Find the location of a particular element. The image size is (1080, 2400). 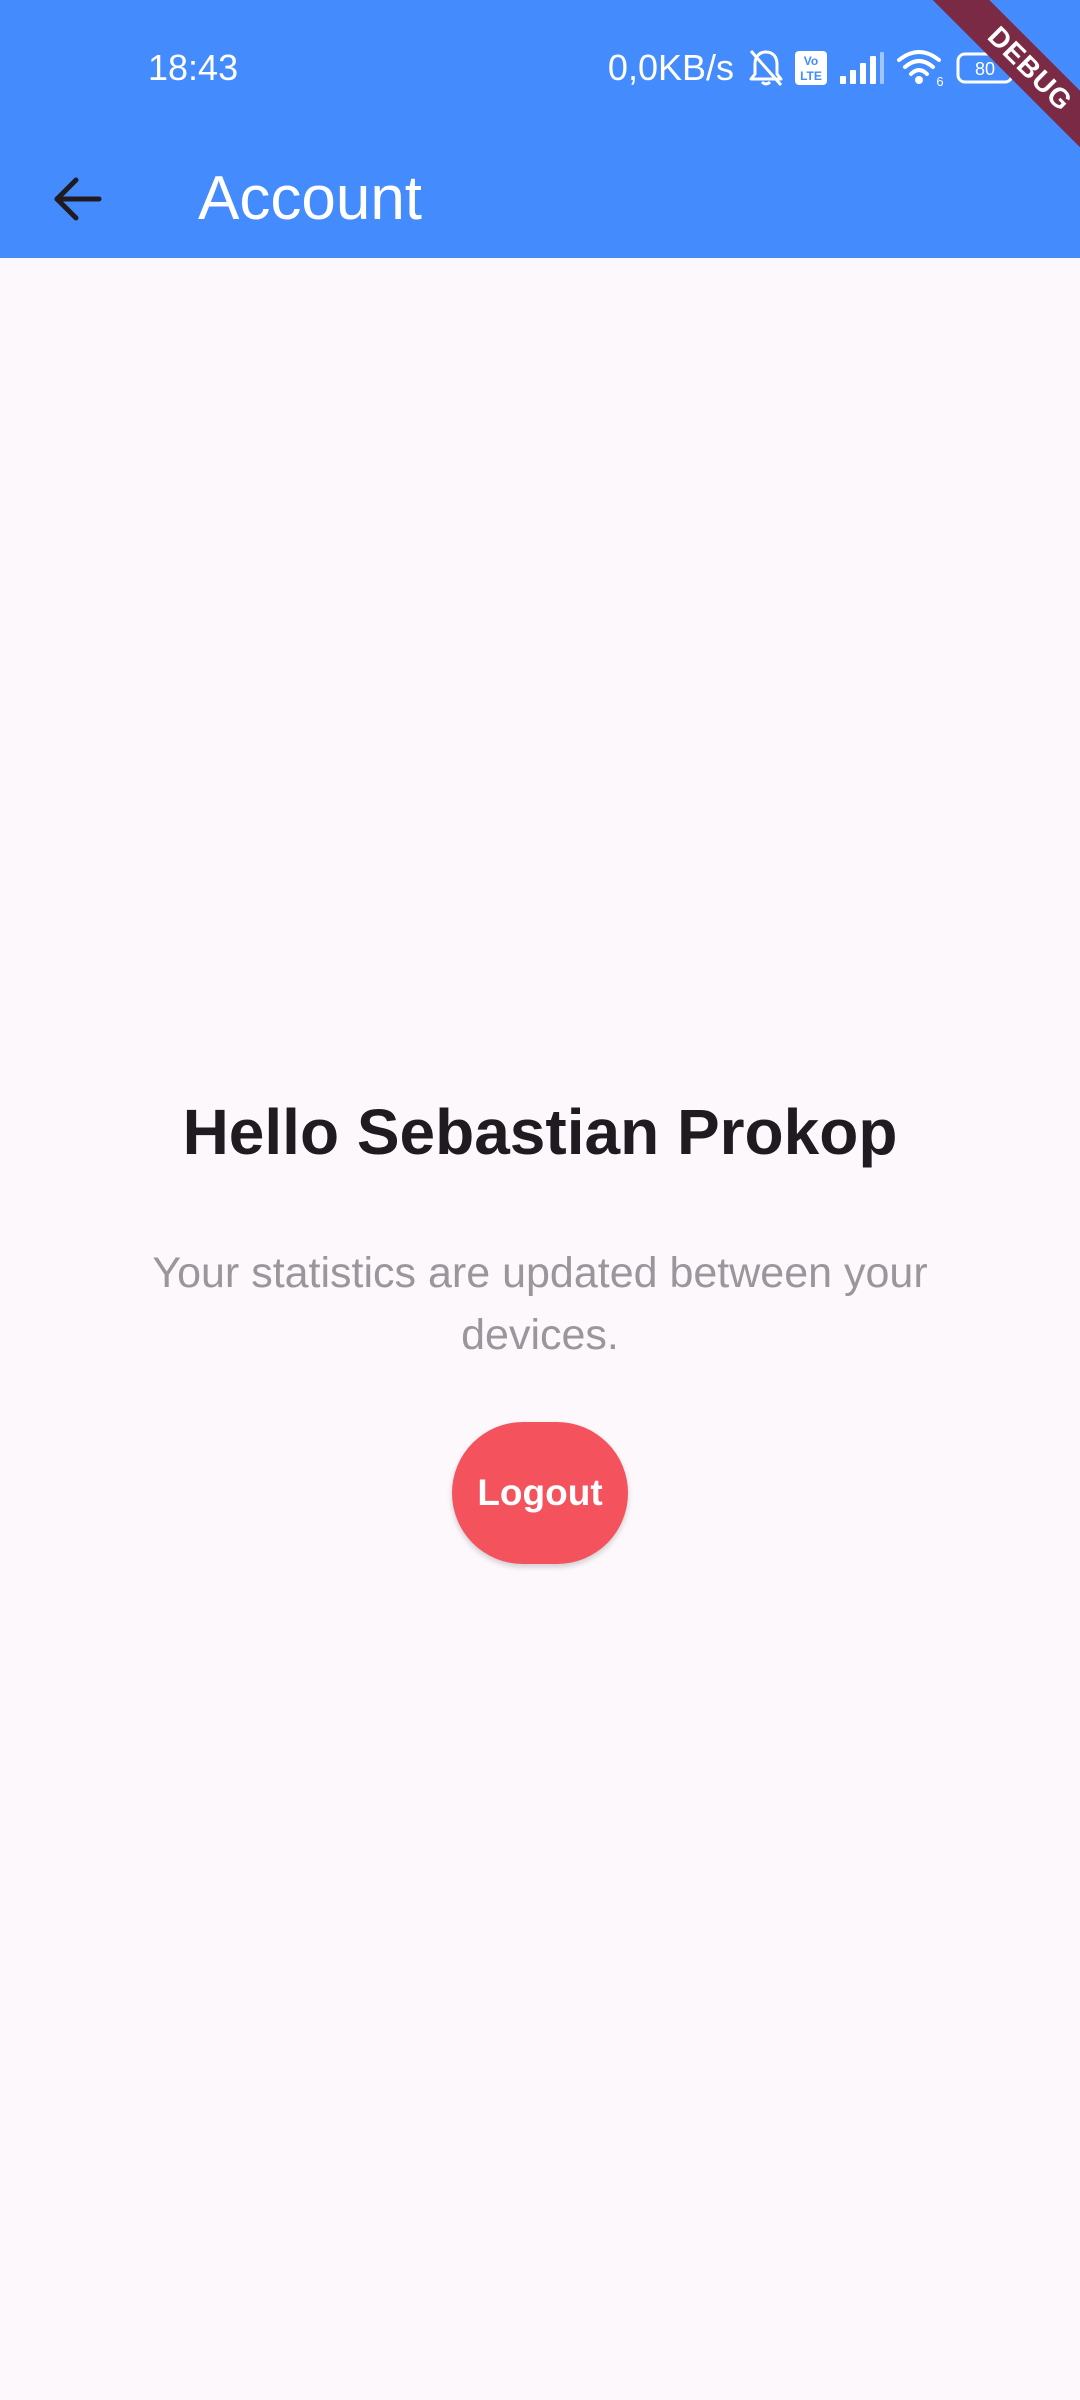

status-time: 18:43 is located at coordinates (193, 67).